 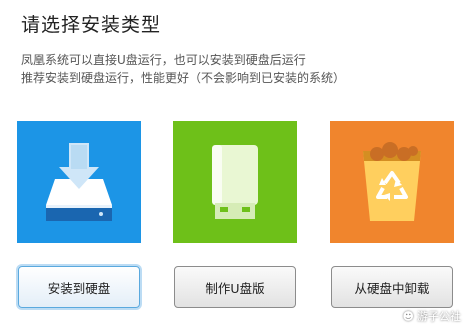 What do you see at coordinates (408, 316) in the screenshot?
I see `wechat-icon: ☻` at bounding box center [408, 316].